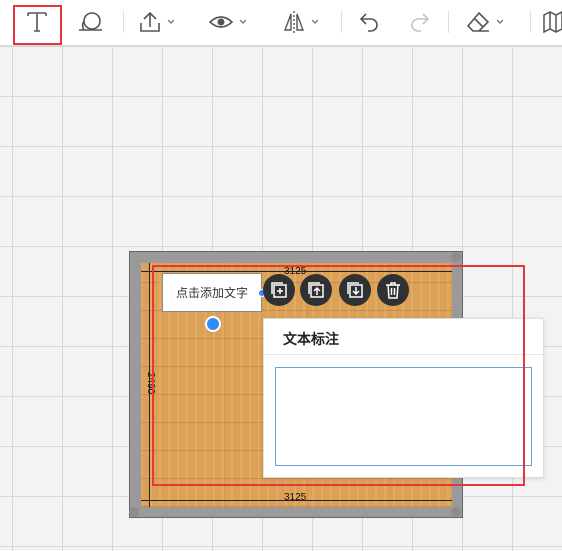 The height and width of the screenshot is (551, 562). What do you see at coordinates (150, 383) in the screenshot?
I see `dimension-left: 2490` at bounding box center [150, 383].